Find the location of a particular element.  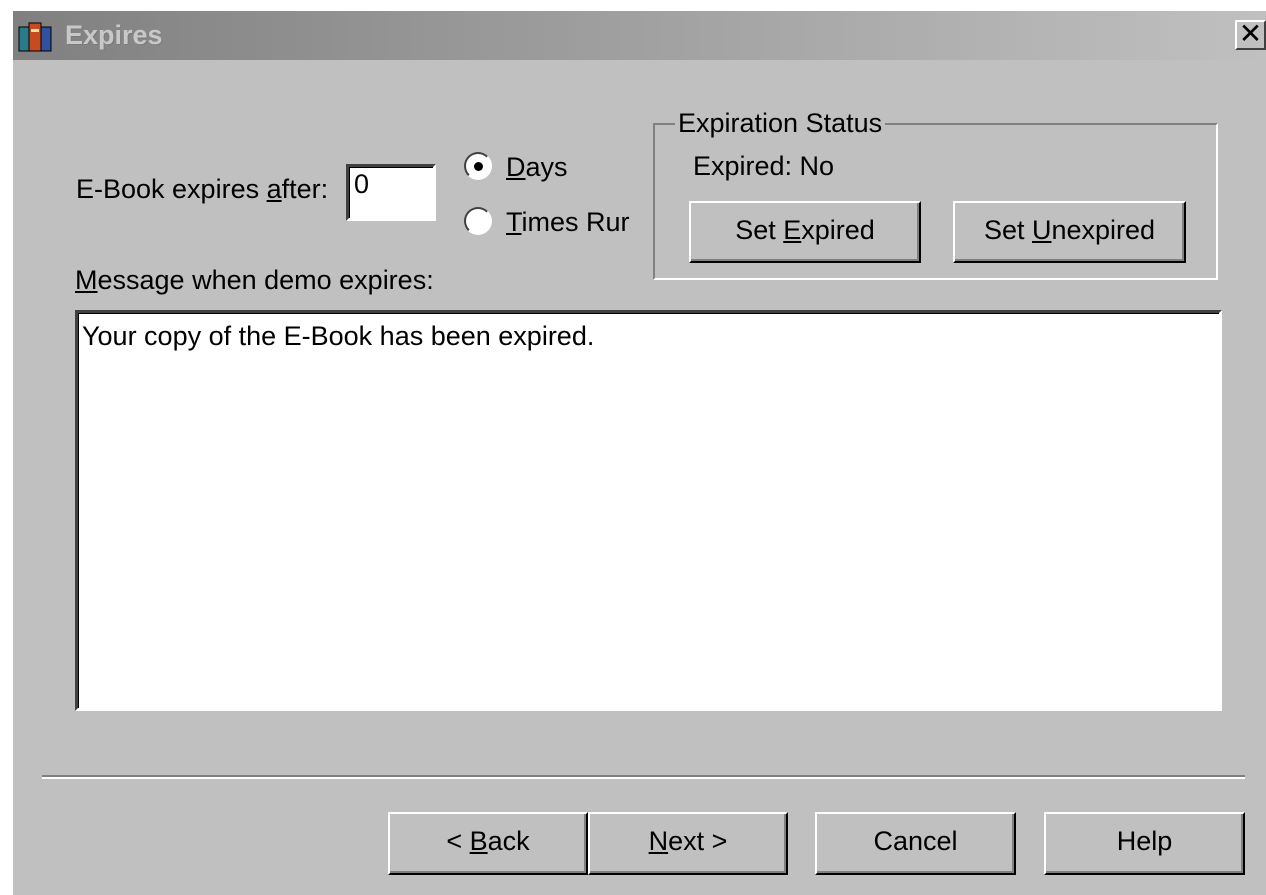

set-unexpired-button: Set Unexpired is located at coordinates (1069, 232).